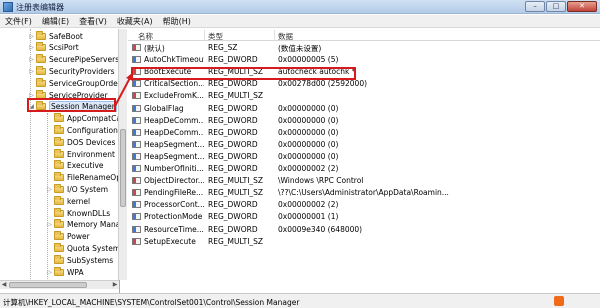  What do you see at coordinates (300, 48) in the screenshot?
I see `value-data: (数值未设置)` at bounding box center [300, 48].